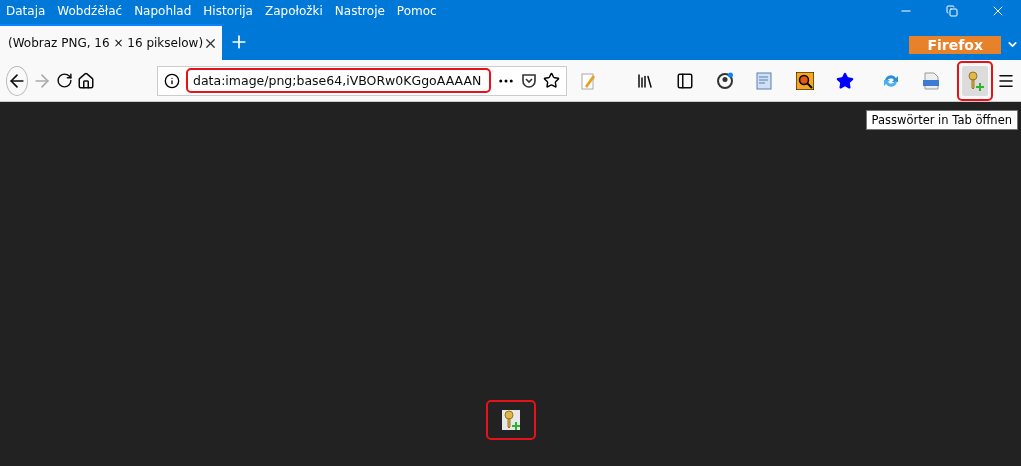 This screenshot has width=1021, height=466. I want to click on restore-icon, so click(952, 11).